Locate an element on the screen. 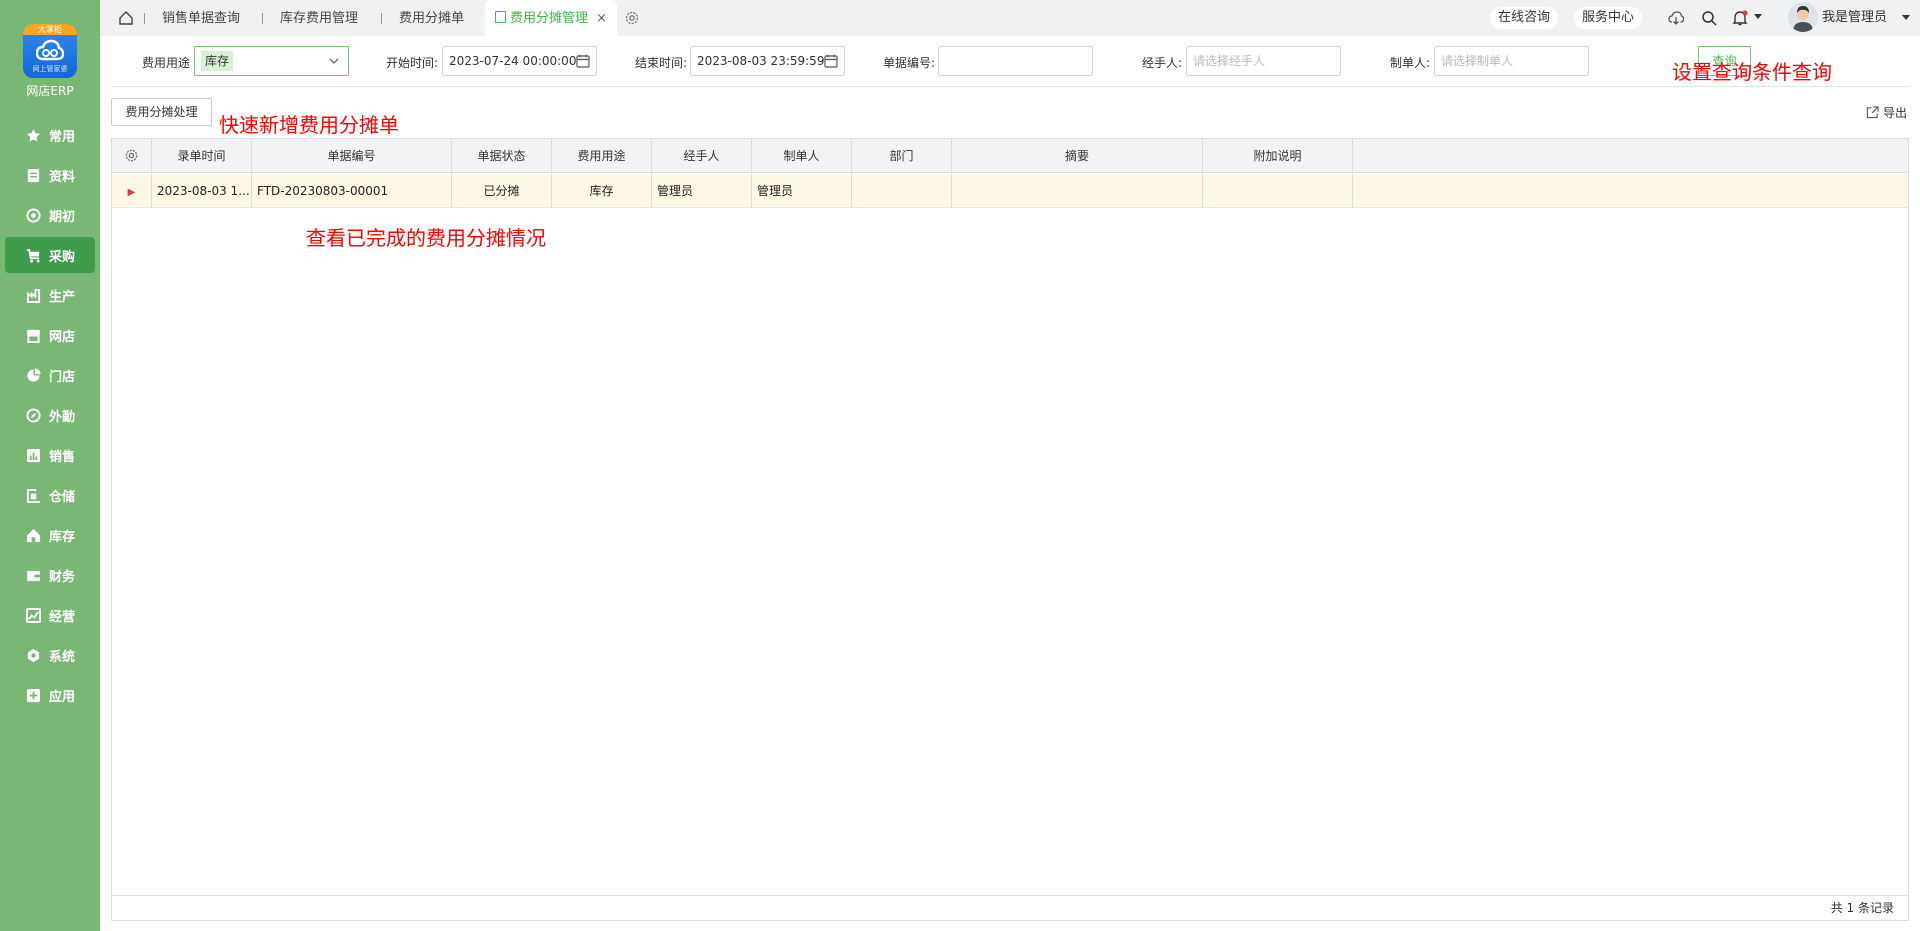  logo-subtitle: 网上管家婆 is located at coordinates (50, 69).